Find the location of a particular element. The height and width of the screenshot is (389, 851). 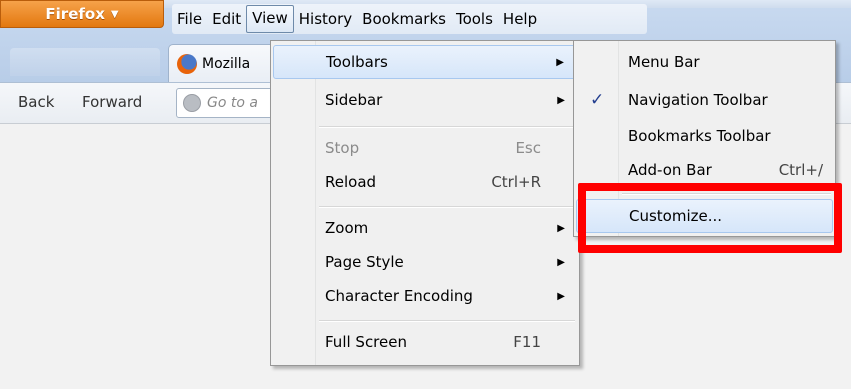

url-placeholder: Go to a is located at coordinates (232, 103).